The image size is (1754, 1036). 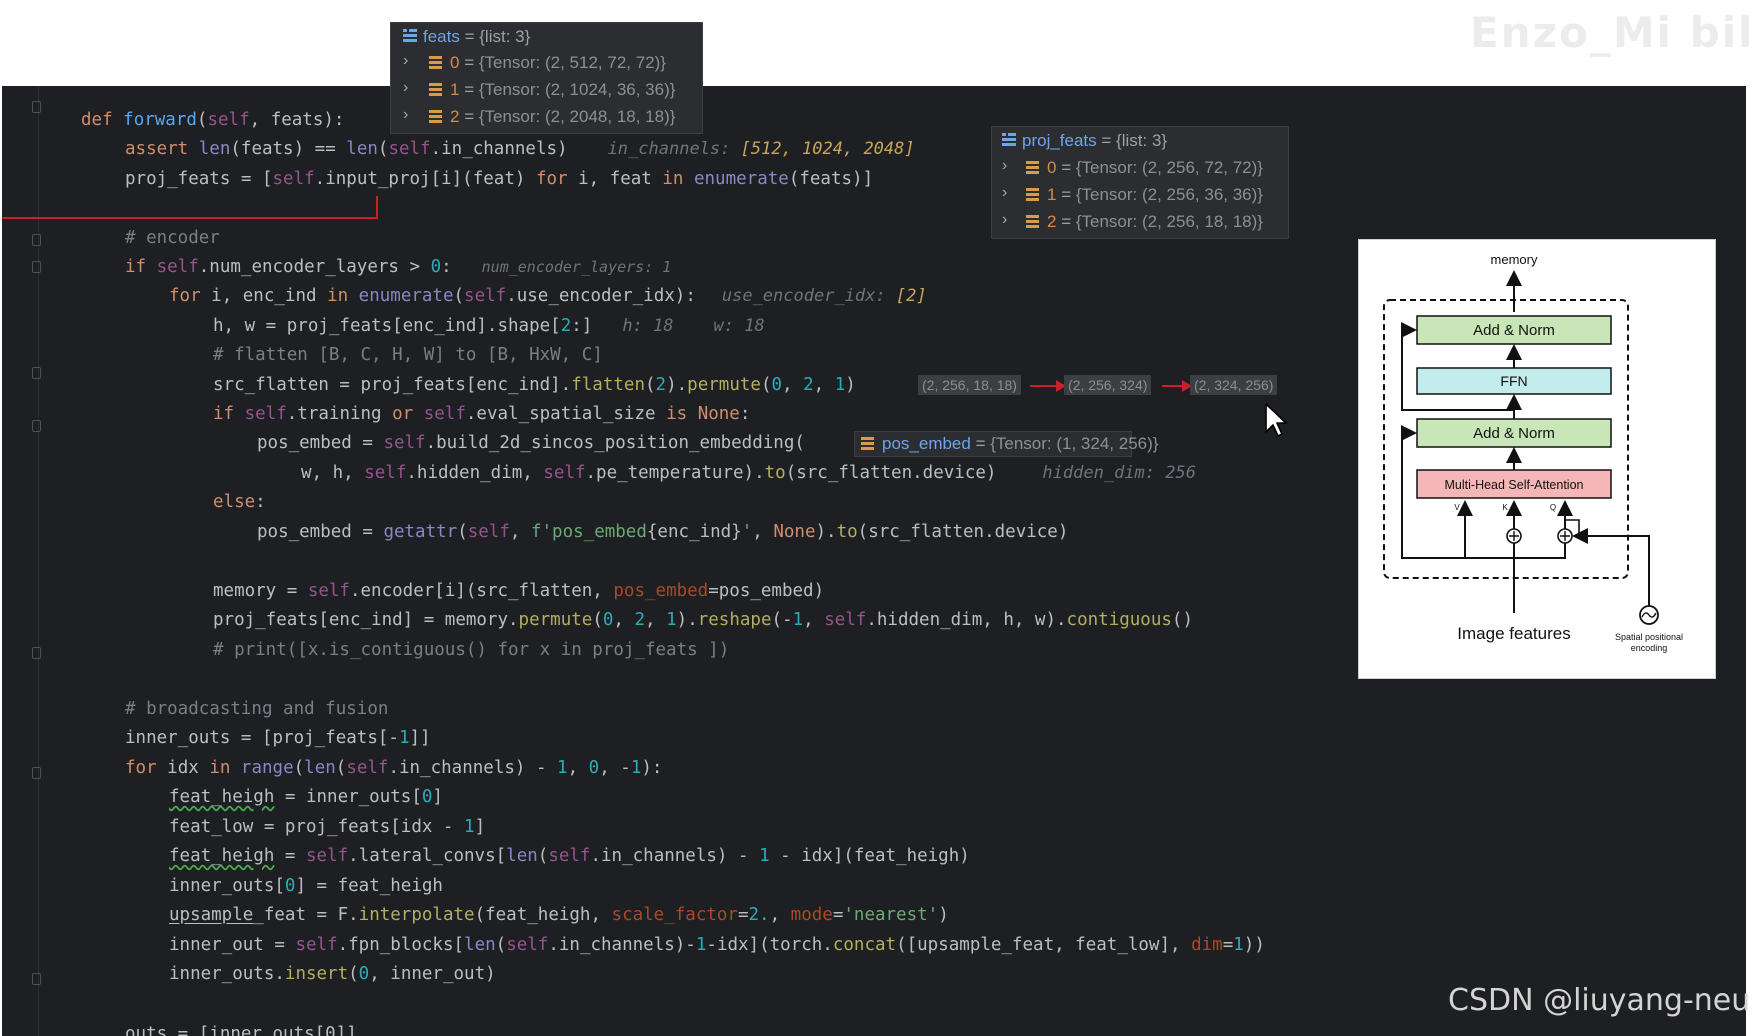 I want to click on code-line: else:, so click(x=239, y=502).